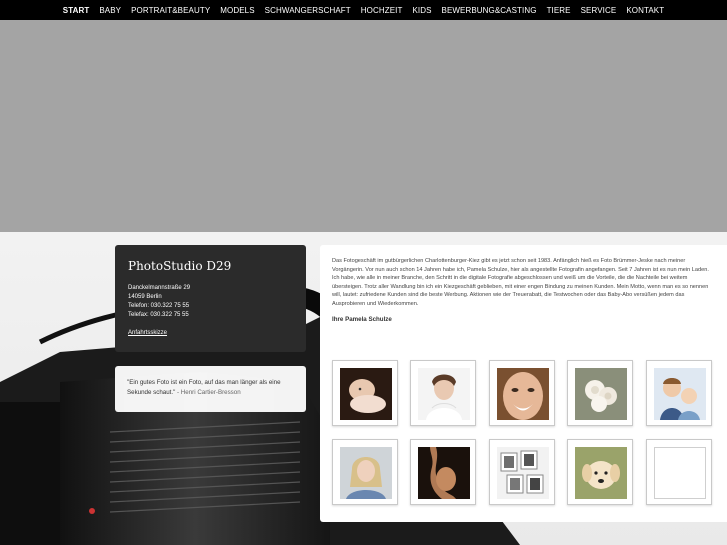 This screenshot has height=545, width=727. I want to click on nav-item-service: SERVICE, so click(599, 10).